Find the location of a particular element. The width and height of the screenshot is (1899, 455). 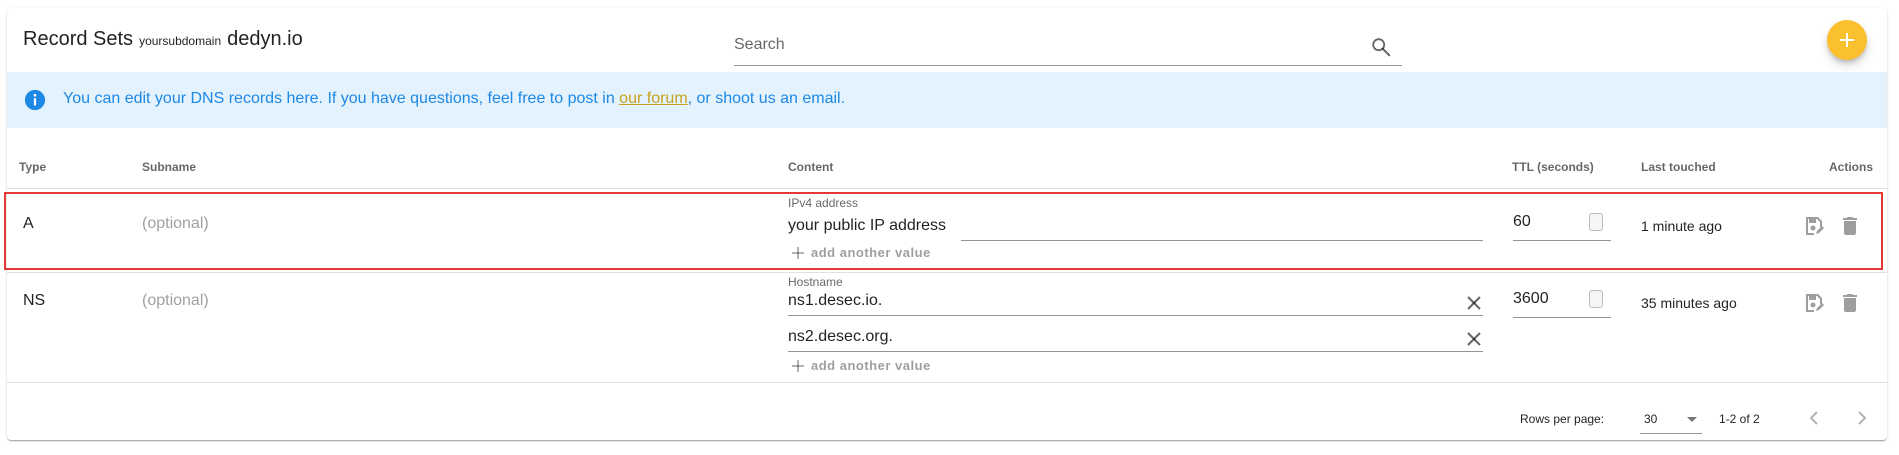

content-label: Hostname is located at coordinates (815, 282).